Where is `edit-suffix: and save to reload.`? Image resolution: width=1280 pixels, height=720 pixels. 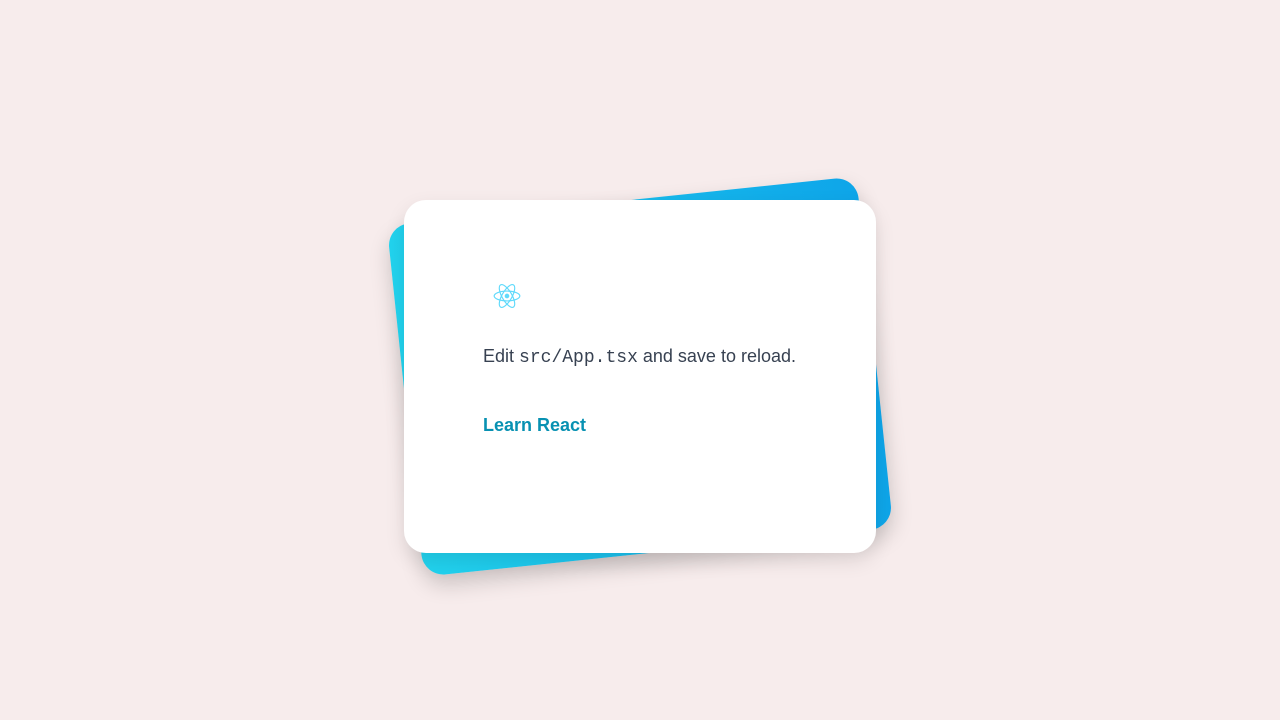
edit-suffix: and save to reload. is located at coordinates (719, 356).